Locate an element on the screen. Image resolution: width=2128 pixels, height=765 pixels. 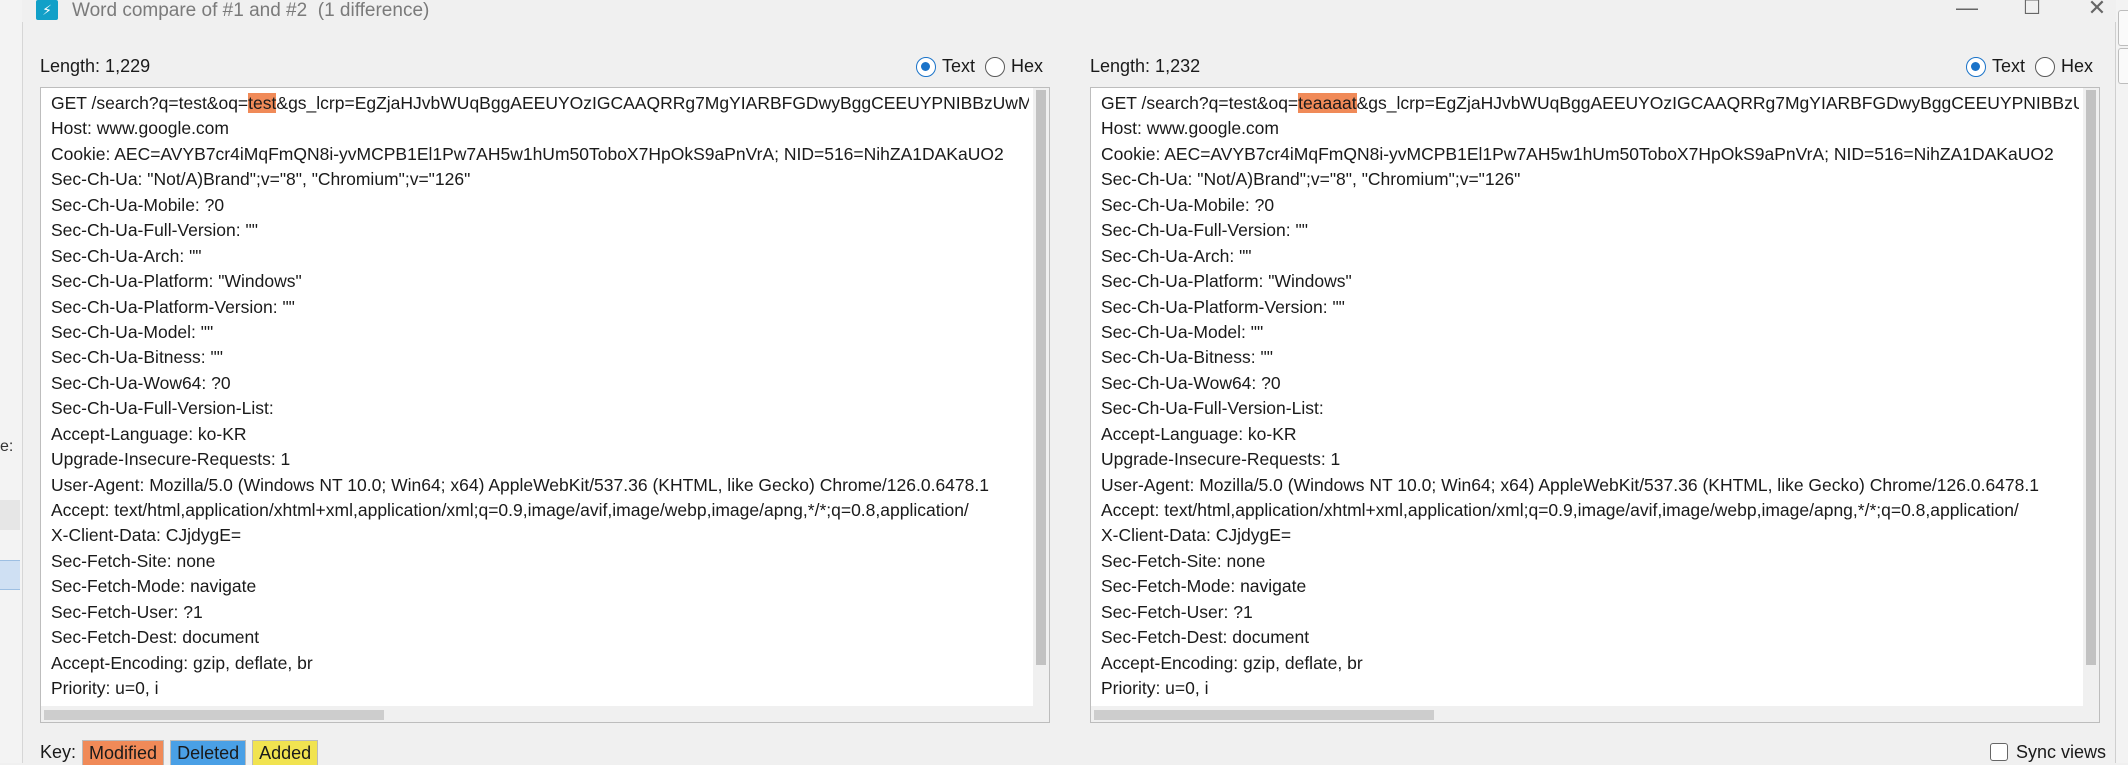
right-horizontal-scroll-thumb is located at coordinates (1264, 715).